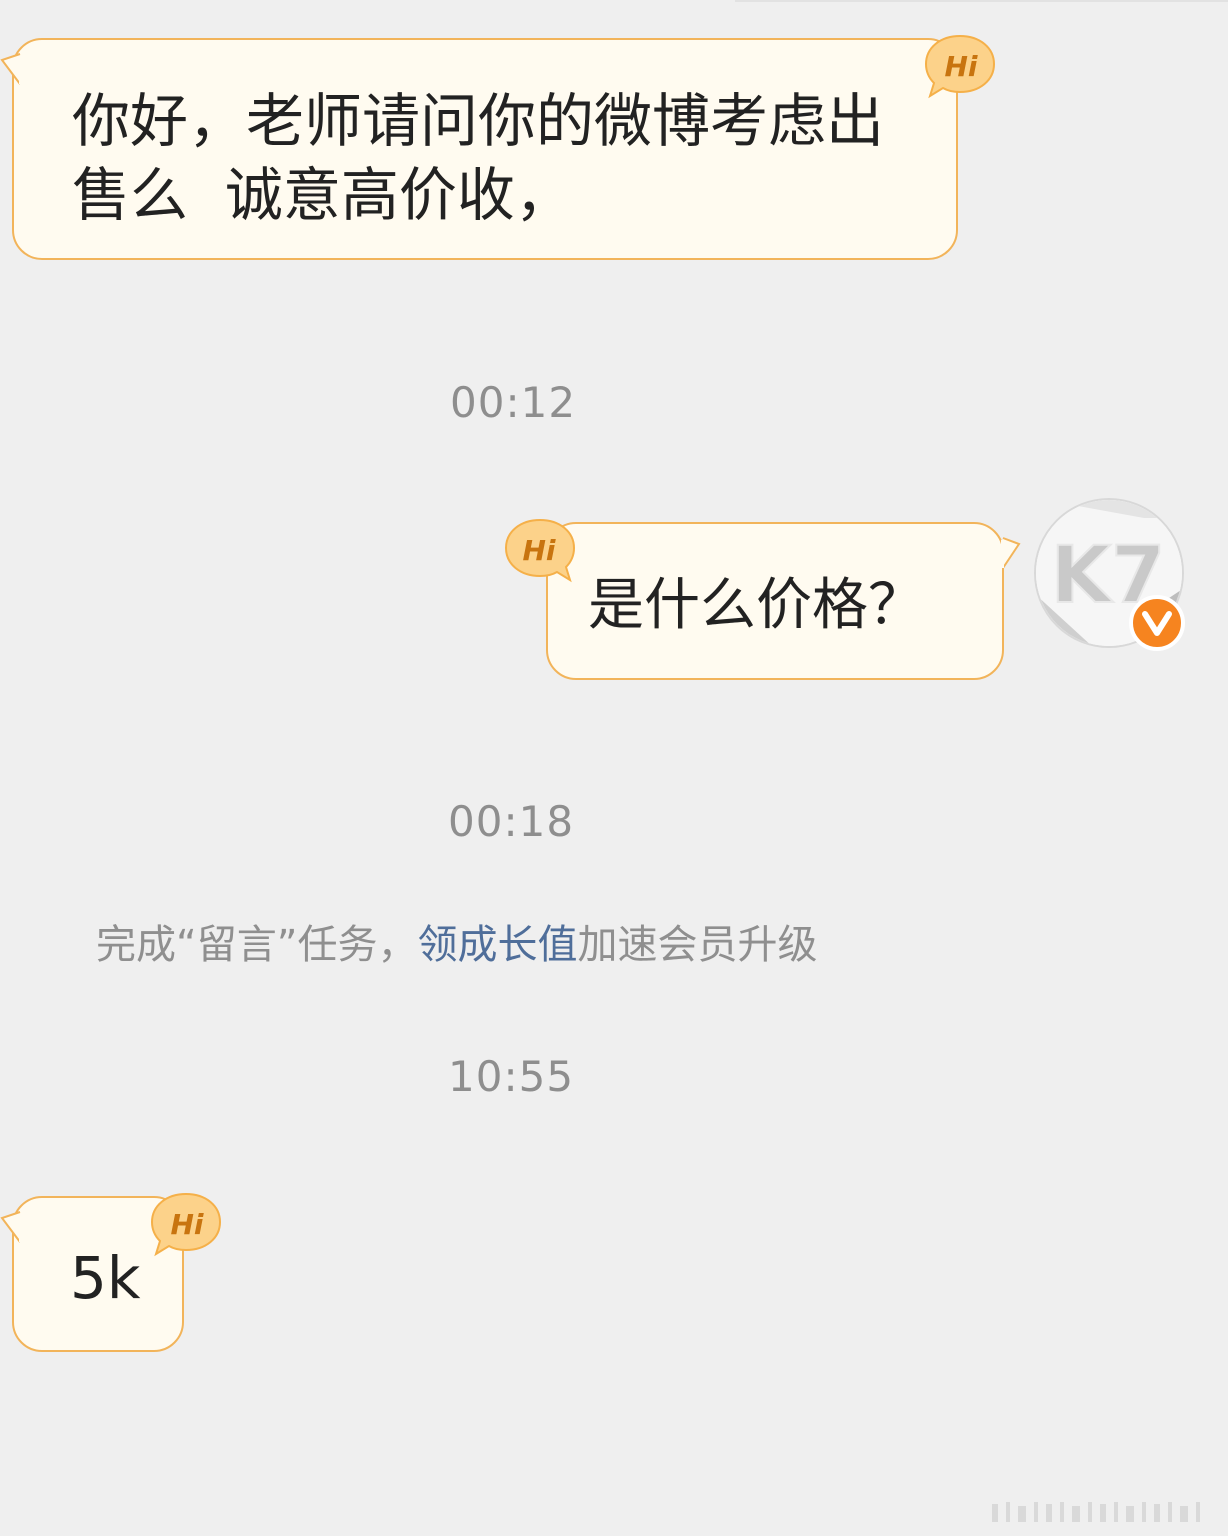  I want to click on message-line-2: 售么 诚意高价收，, so click(322, 195).